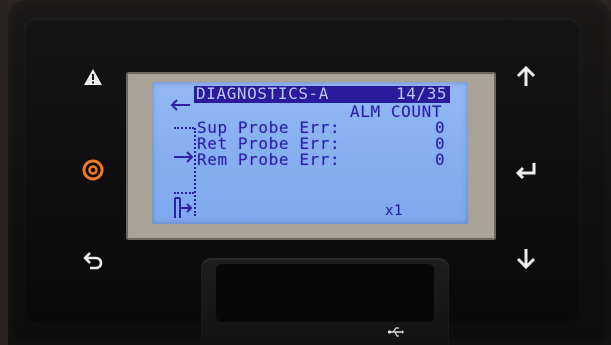  I want to click on menu-divider, so click(184, 128).